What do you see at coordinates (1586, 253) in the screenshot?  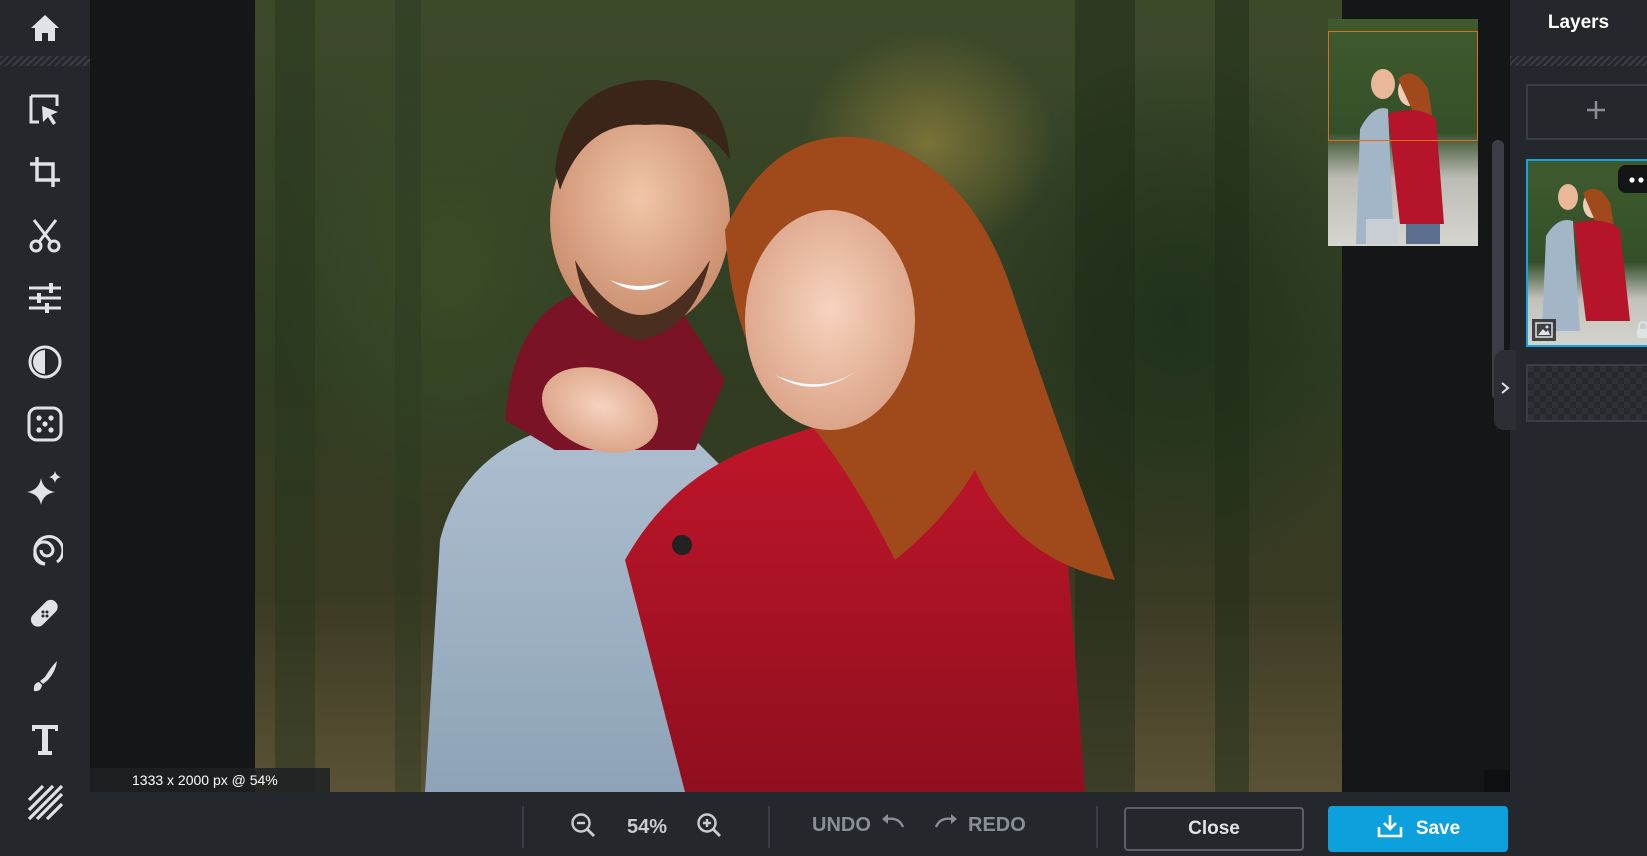 I see `layer-item-photo` at bounding box center [1586, 253].